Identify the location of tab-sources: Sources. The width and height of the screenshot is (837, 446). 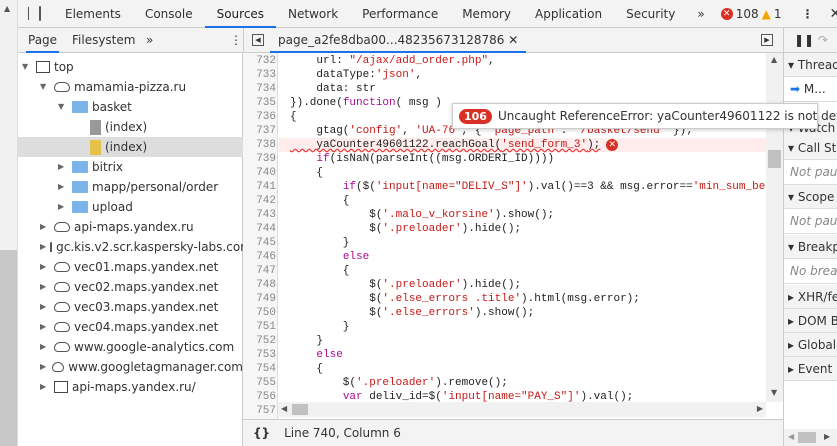
(240, 14).